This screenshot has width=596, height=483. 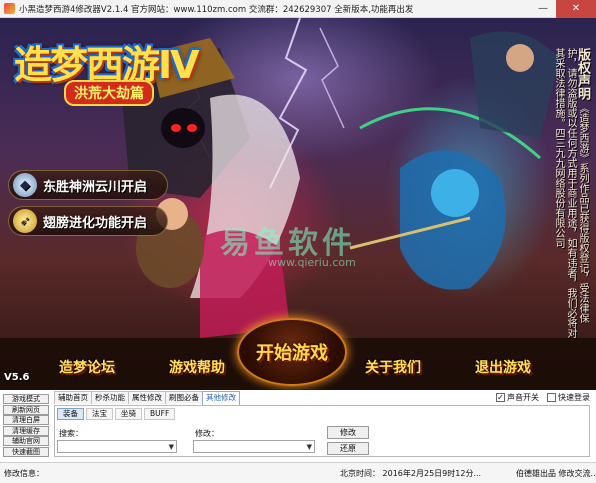 I want to click on help-button: 游戏帮助, so click(x=197, y=367).